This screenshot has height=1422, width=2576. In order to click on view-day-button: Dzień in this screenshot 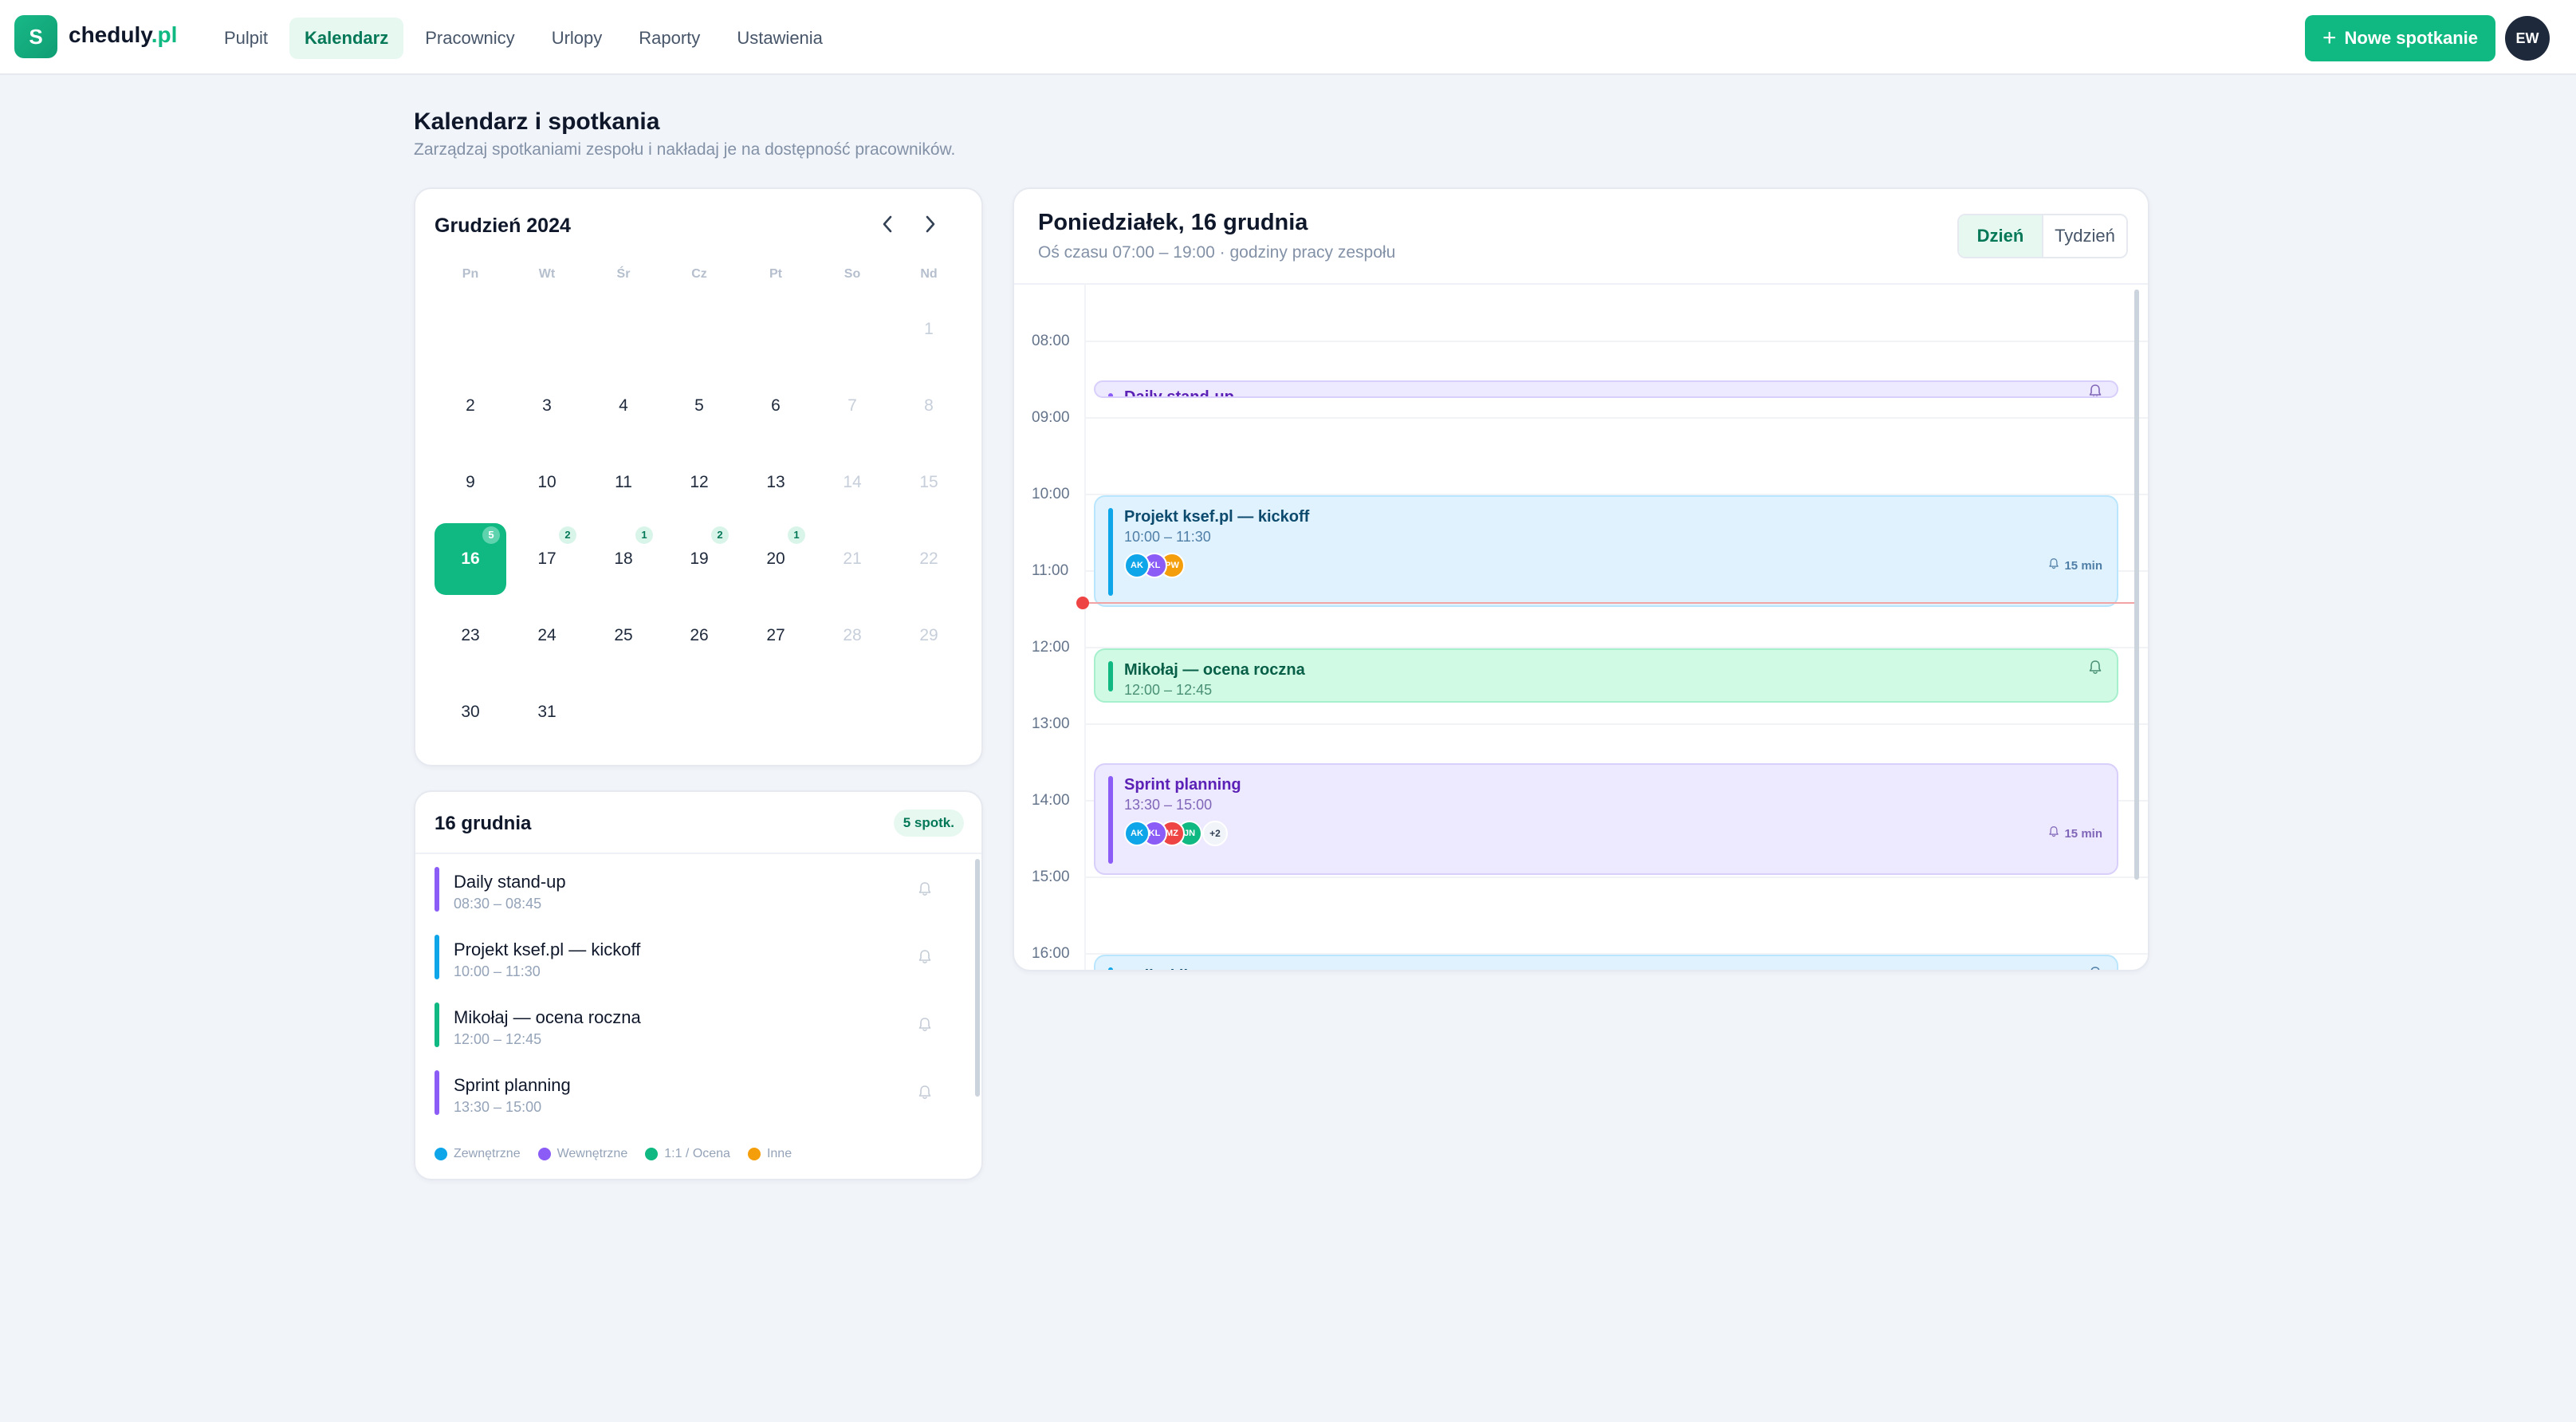, I will do `click(2001, 236)`.